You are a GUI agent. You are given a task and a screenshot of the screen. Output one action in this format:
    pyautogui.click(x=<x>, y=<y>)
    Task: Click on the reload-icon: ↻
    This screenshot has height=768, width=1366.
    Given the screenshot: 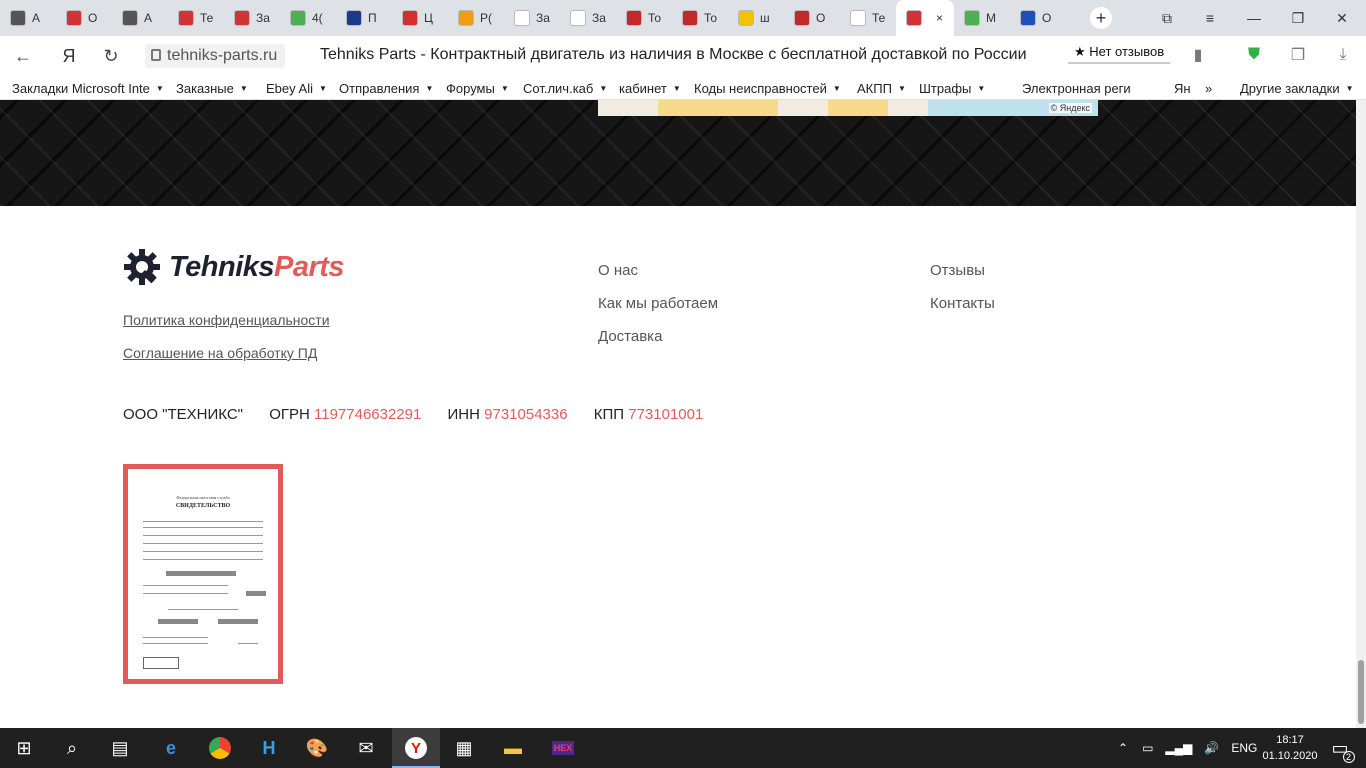 What is the action you would take?
    pyautogui.click(x=111, y=56)
    